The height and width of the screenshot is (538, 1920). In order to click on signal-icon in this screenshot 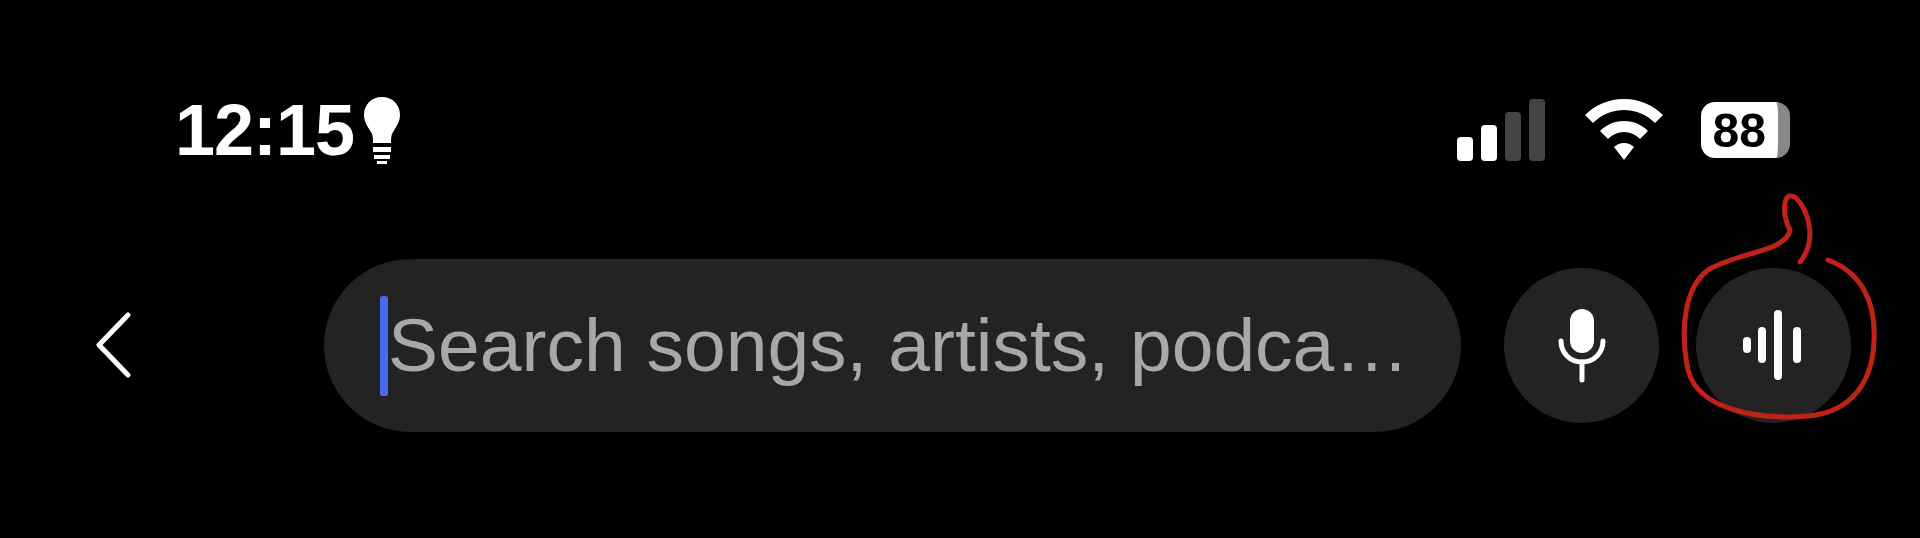, I will do `click(1501, 130)`.